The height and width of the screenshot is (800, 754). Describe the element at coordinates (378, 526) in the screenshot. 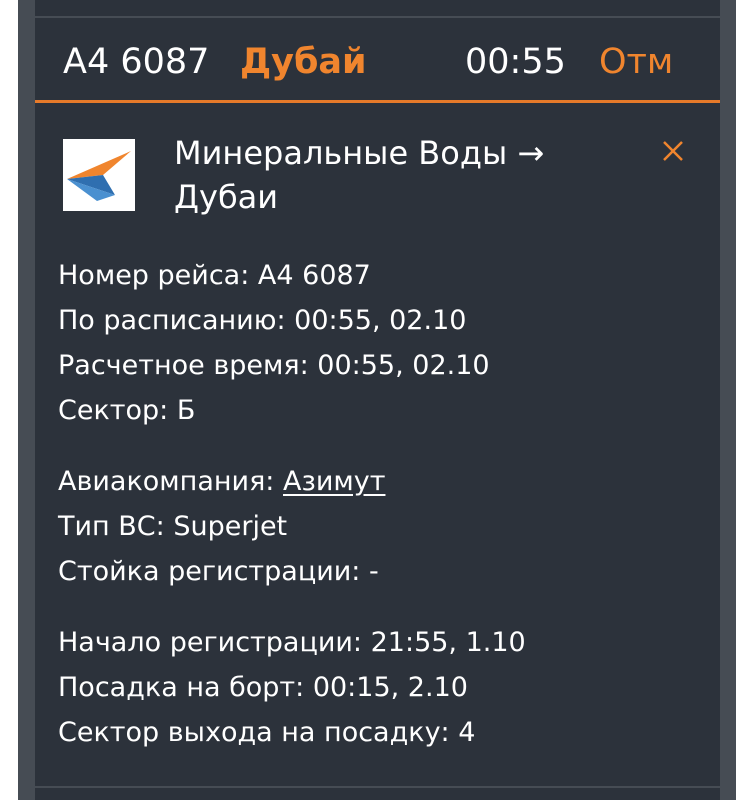

I see `detail-aircraft: Тип ВС: Superjet` at that location.